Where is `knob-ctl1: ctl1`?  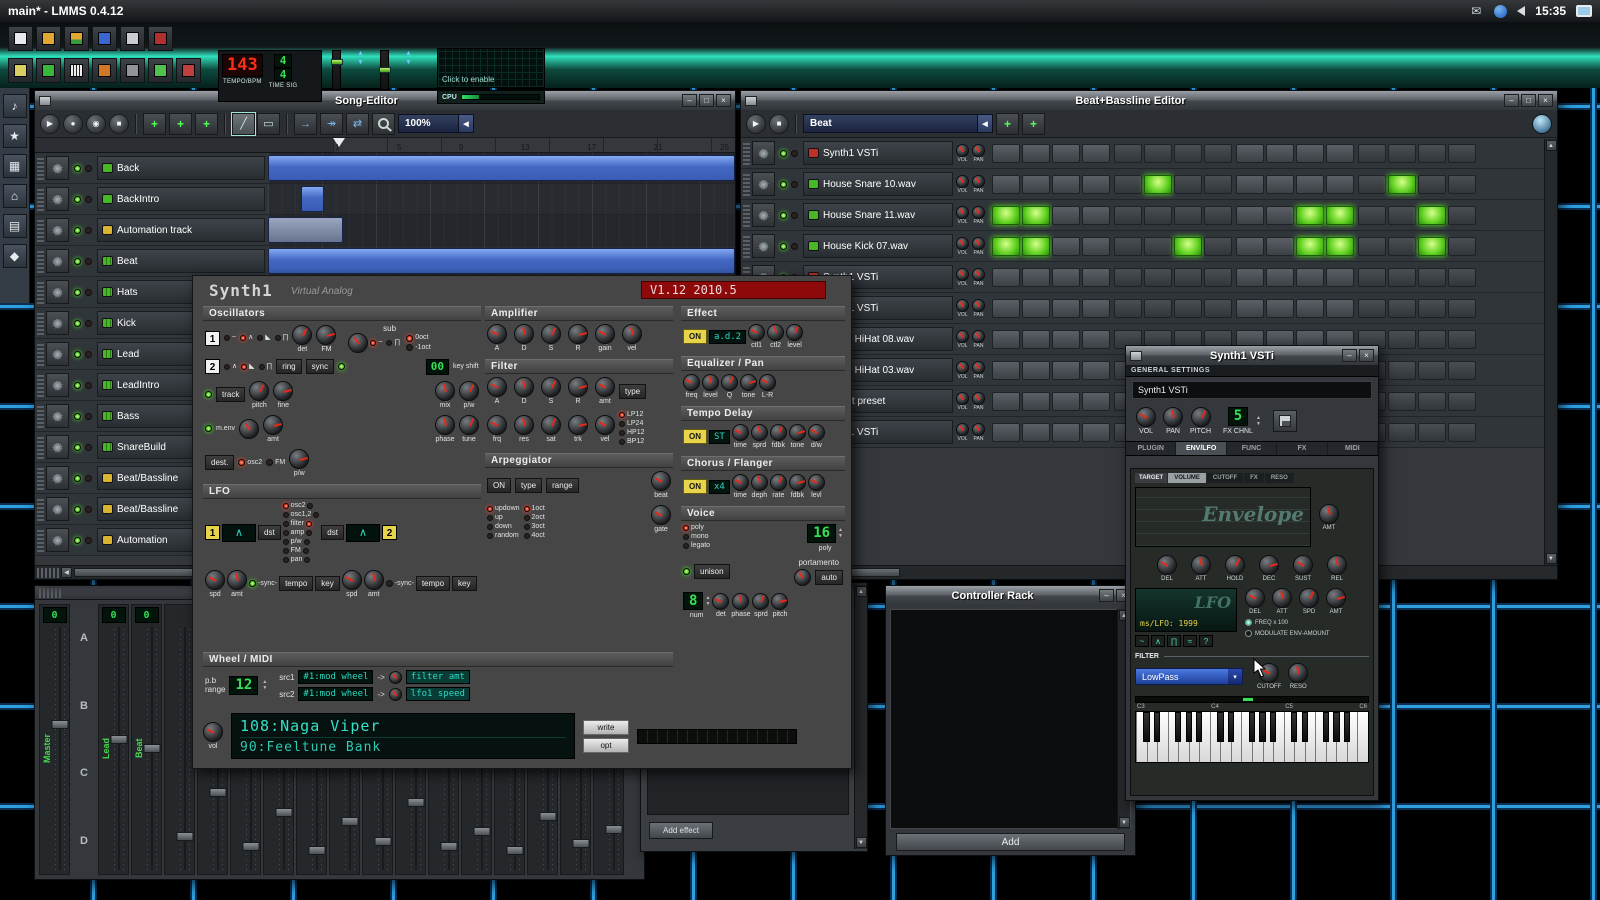
knob-ctl1: ctl1 is located at coordinates (757, 336).